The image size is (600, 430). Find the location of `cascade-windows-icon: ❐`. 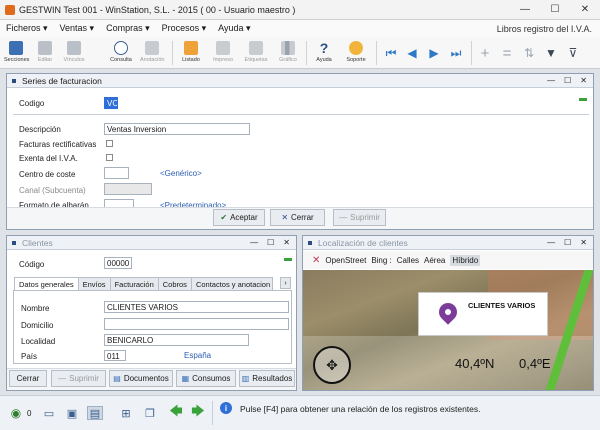

cascade-windows-icon: ❐ is located at coordinates (150, 413).